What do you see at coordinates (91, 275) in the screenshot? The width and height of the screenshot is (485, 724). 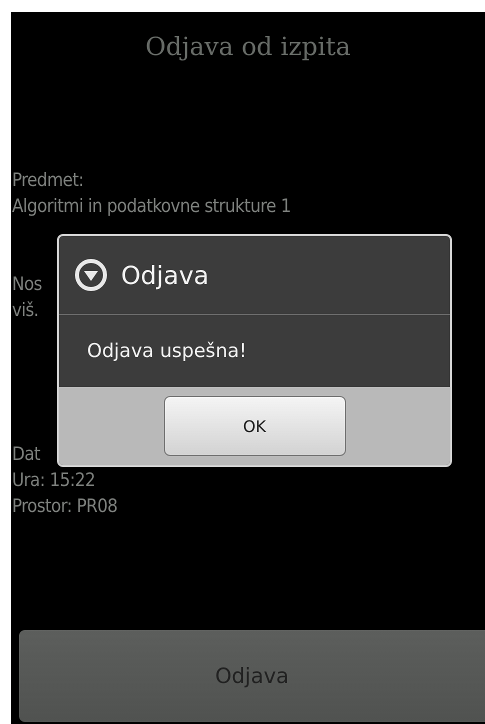 I see `alert-icon` at bounding box center [91, 275].